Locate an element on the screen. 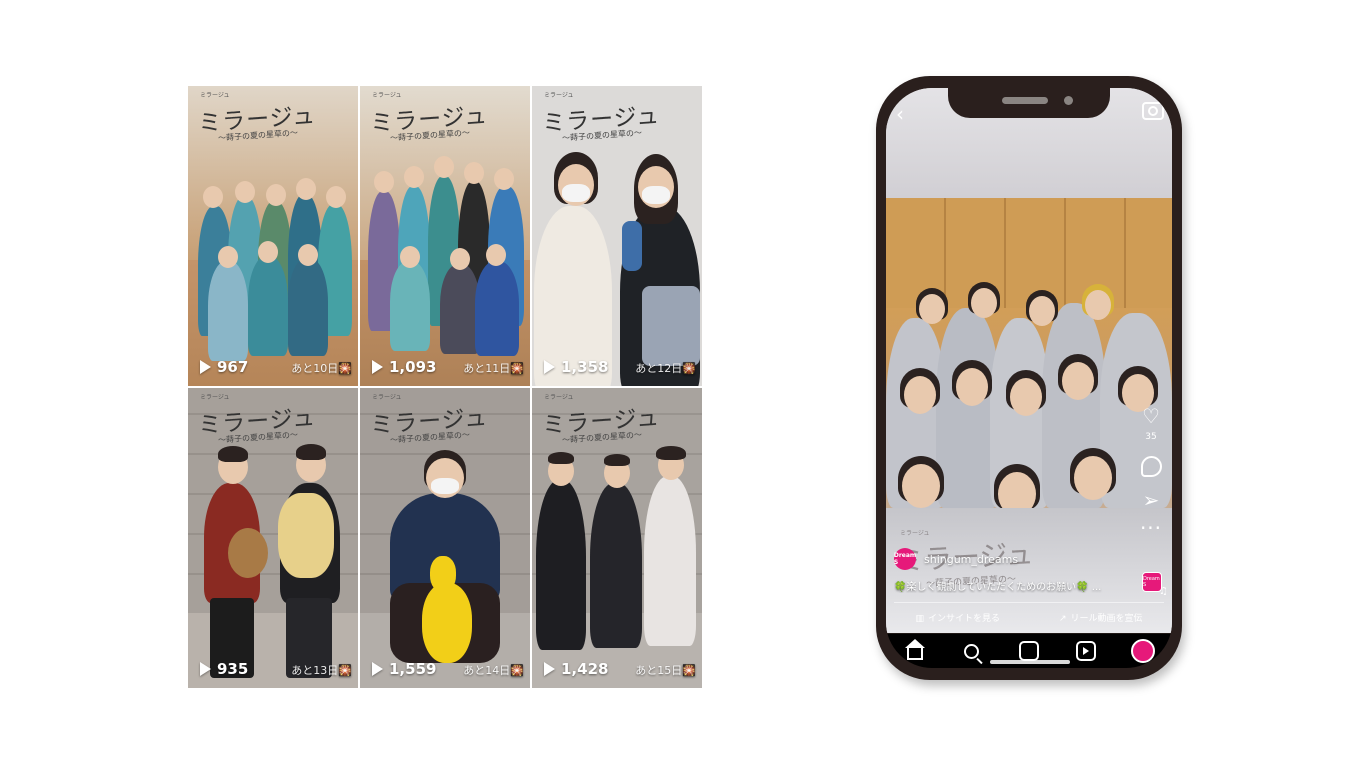 This screenshot has width=1366, height=768. pony-photo is located at coordinates (445, 538).